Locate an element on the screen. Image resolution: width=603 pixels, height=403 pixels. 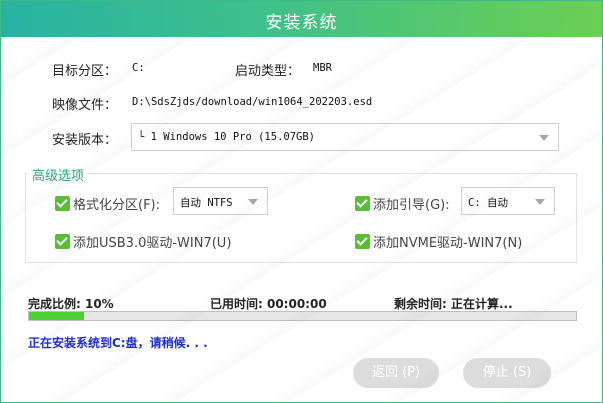
add-boot-select: C: 自动 is located at coordinates (508, 201).